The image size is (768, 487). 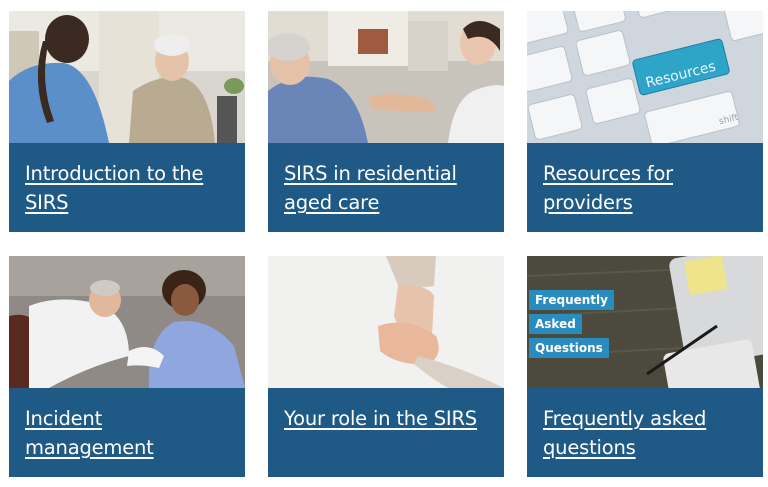 I want to click on card-panel: Frequently asked questions, so click(x=645, y=432).